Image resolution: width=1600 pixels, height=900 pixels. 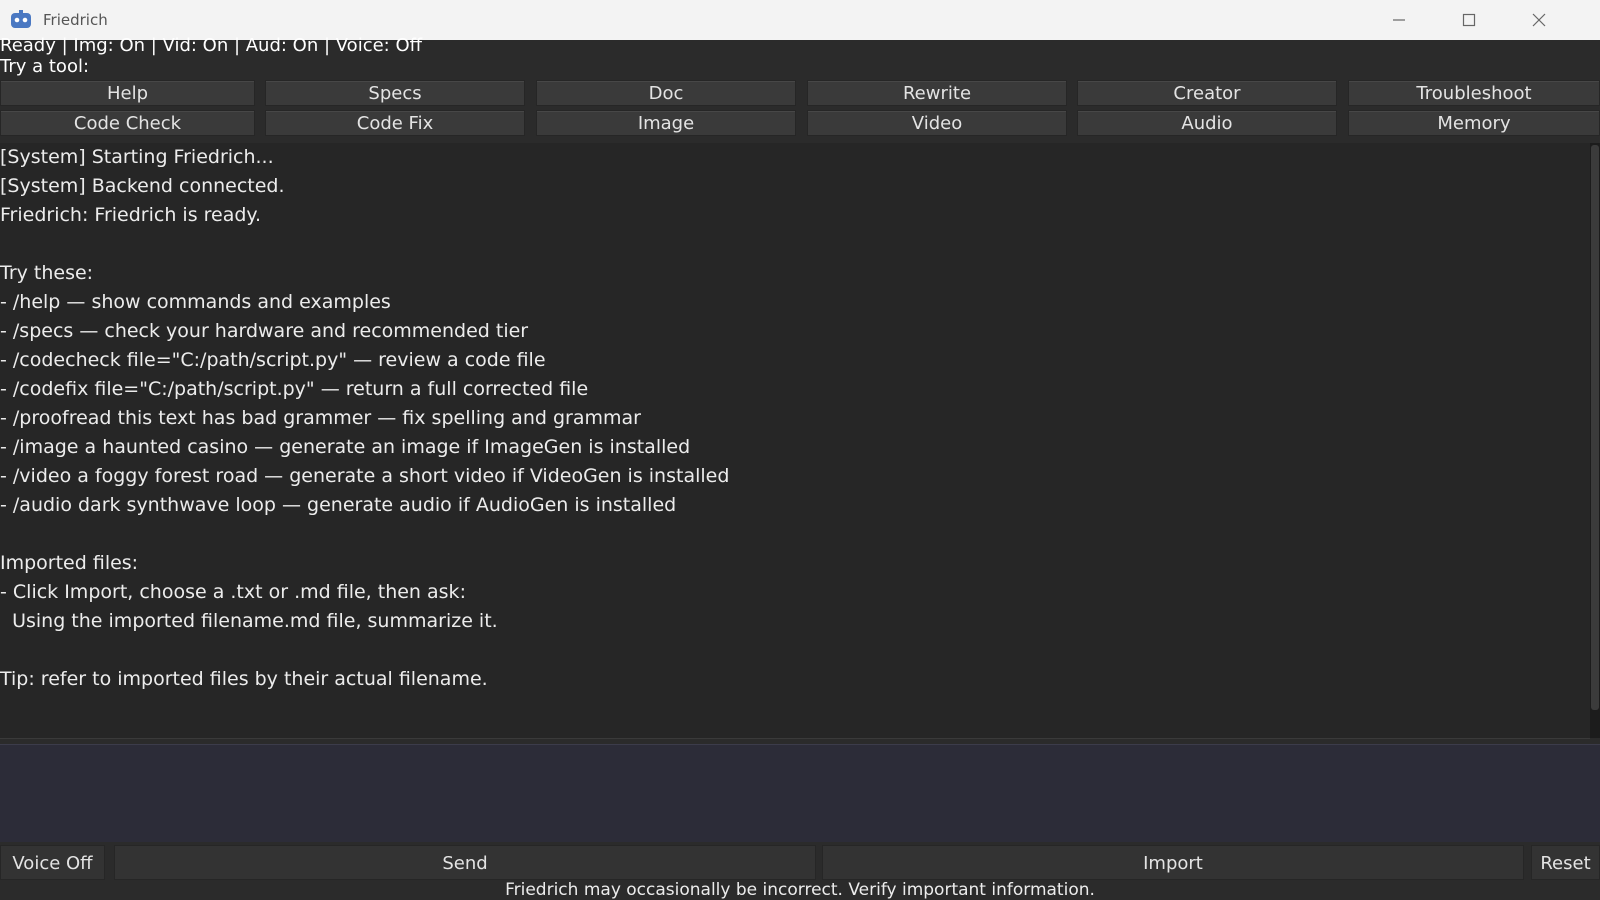 I want to click on help-button: Help, so click(x=127, y=93).